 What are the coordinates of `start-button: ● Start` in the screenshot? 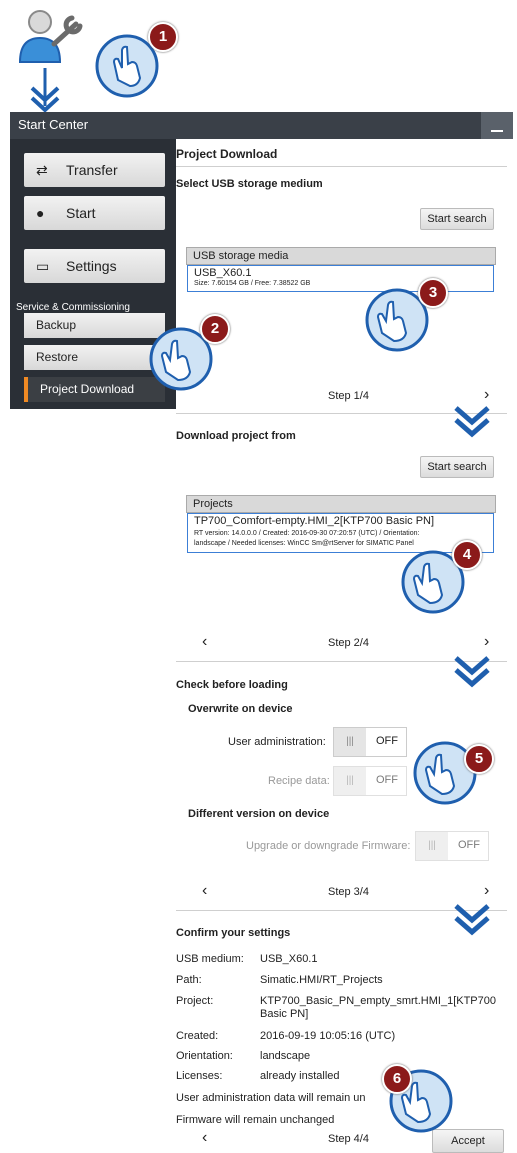 It's located at (94, 213).